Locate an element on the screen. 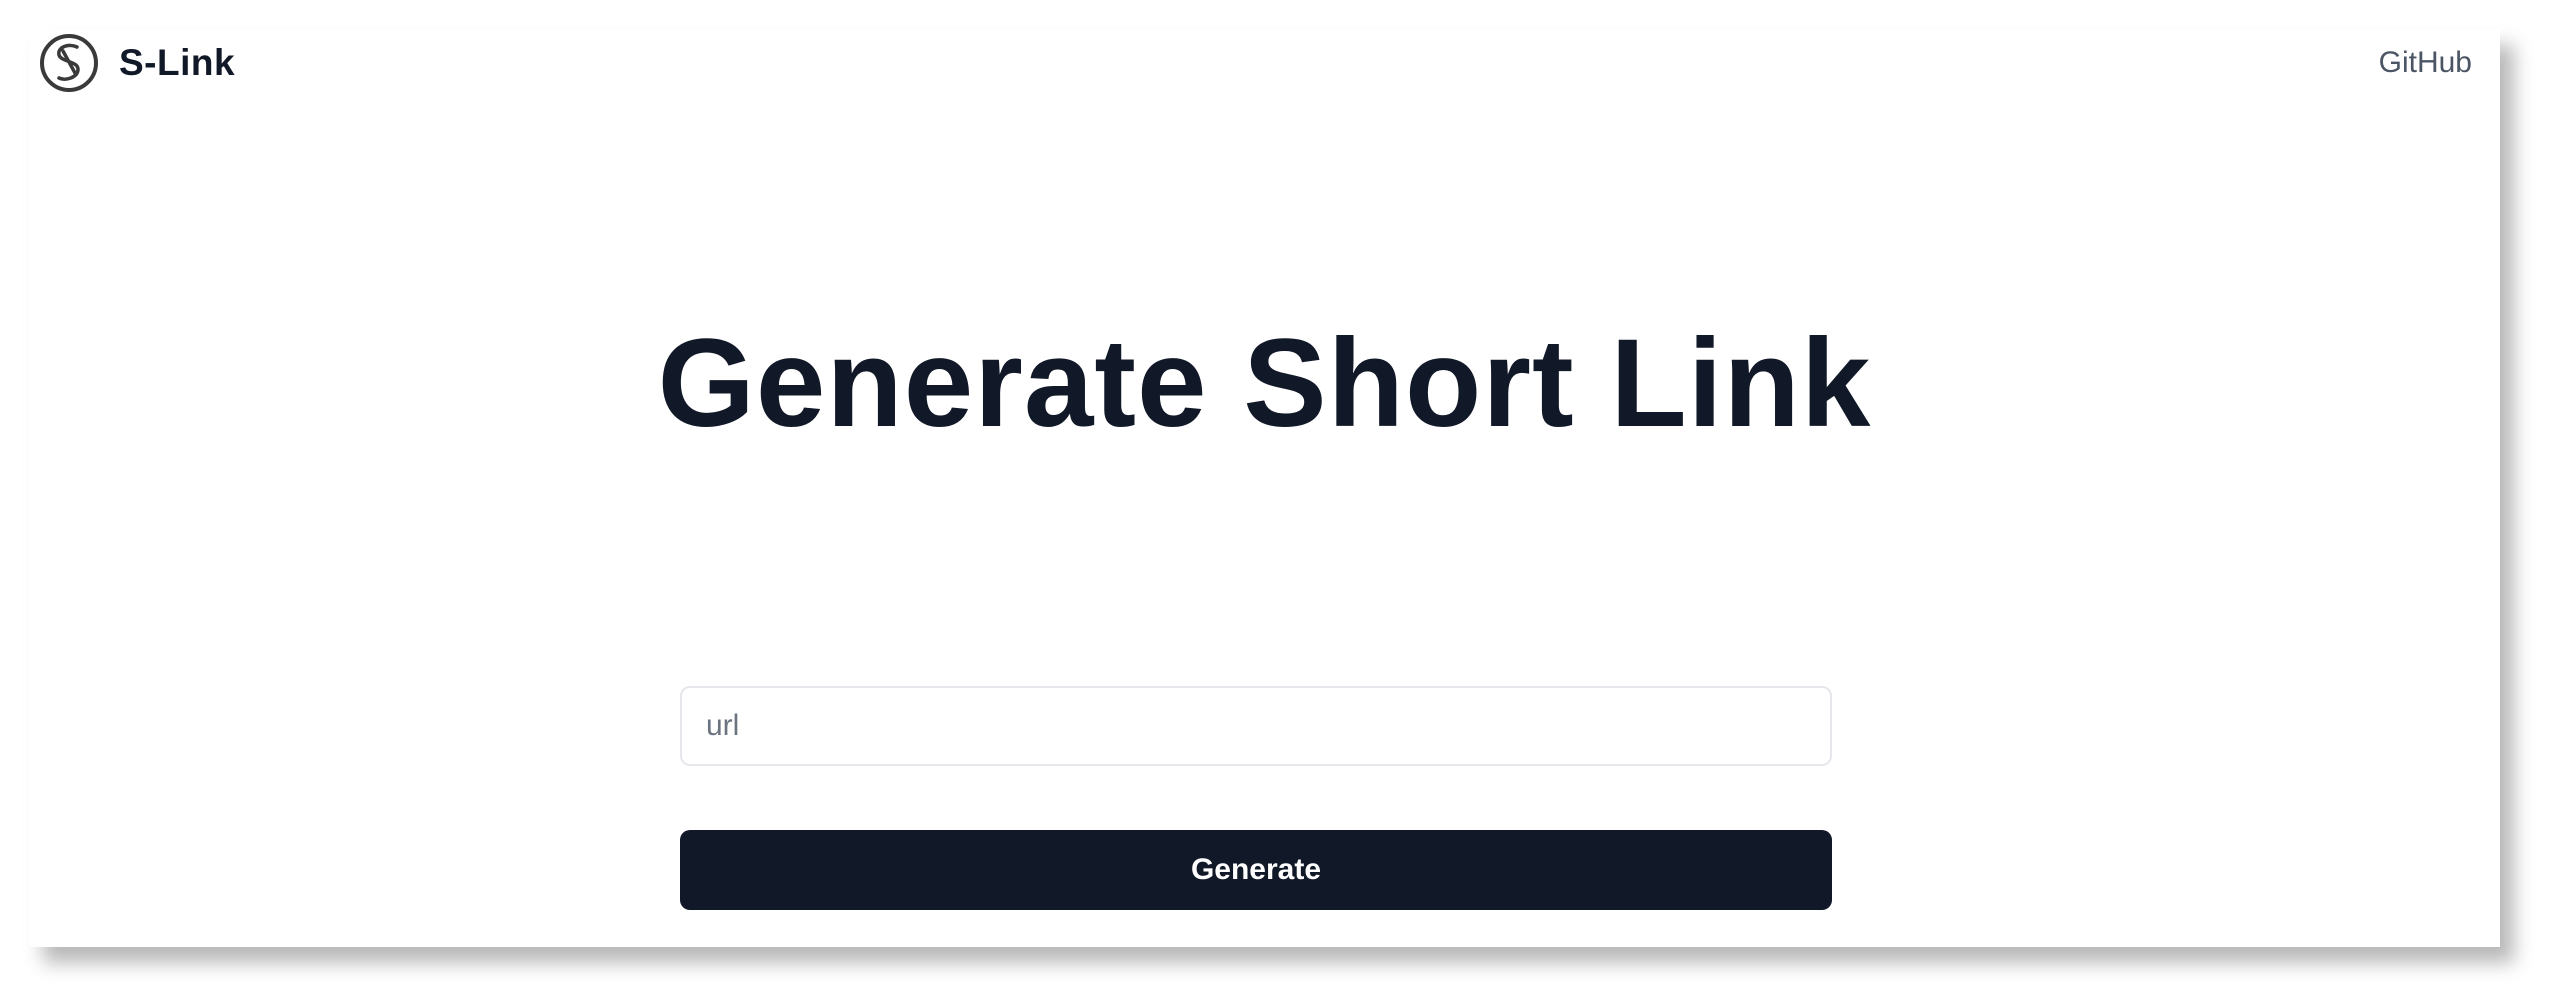 This screenshot has width=2560, height=1008. page-title: Generate Short Link is located at coordinates (1264, 383).